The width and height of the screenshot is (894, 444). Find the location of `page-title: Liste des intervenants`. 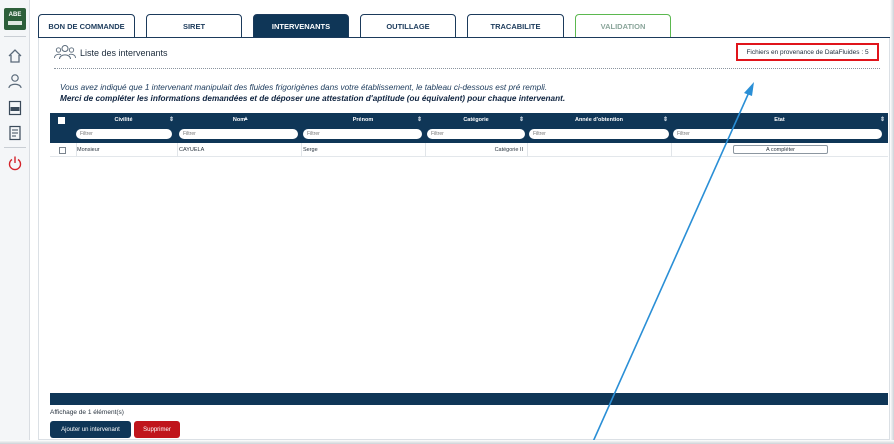

page-title: Liste des intervenants is located at coordinates (124, 53).